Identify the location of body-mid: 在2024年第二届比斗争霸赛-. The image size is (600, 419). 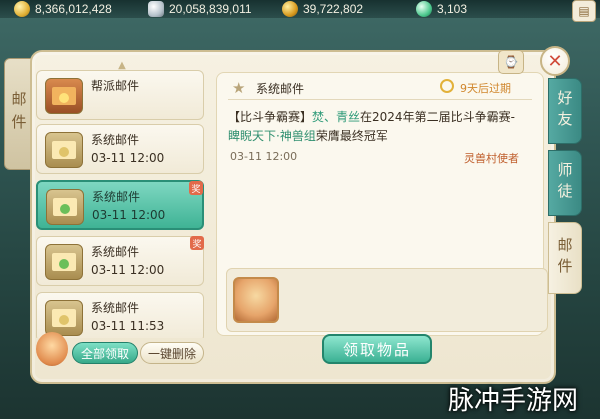
(437, 117).